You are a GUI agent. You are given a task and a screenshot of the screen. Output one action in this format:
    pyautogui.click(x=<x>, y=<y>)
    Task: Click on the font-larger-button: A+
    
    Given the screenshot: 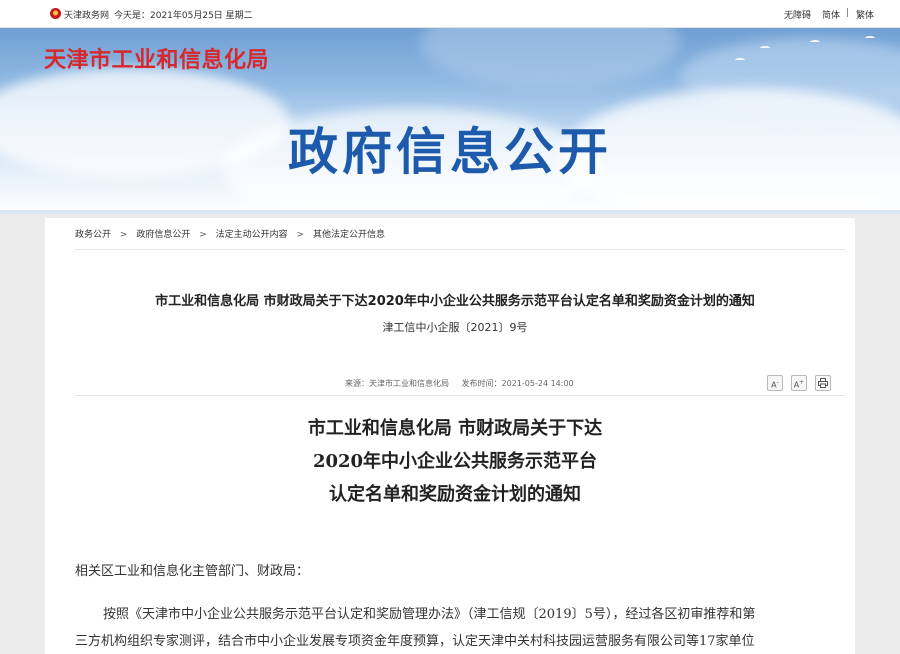 What is the action you would take?
    pyautogui.click(x=799, y=383)
    